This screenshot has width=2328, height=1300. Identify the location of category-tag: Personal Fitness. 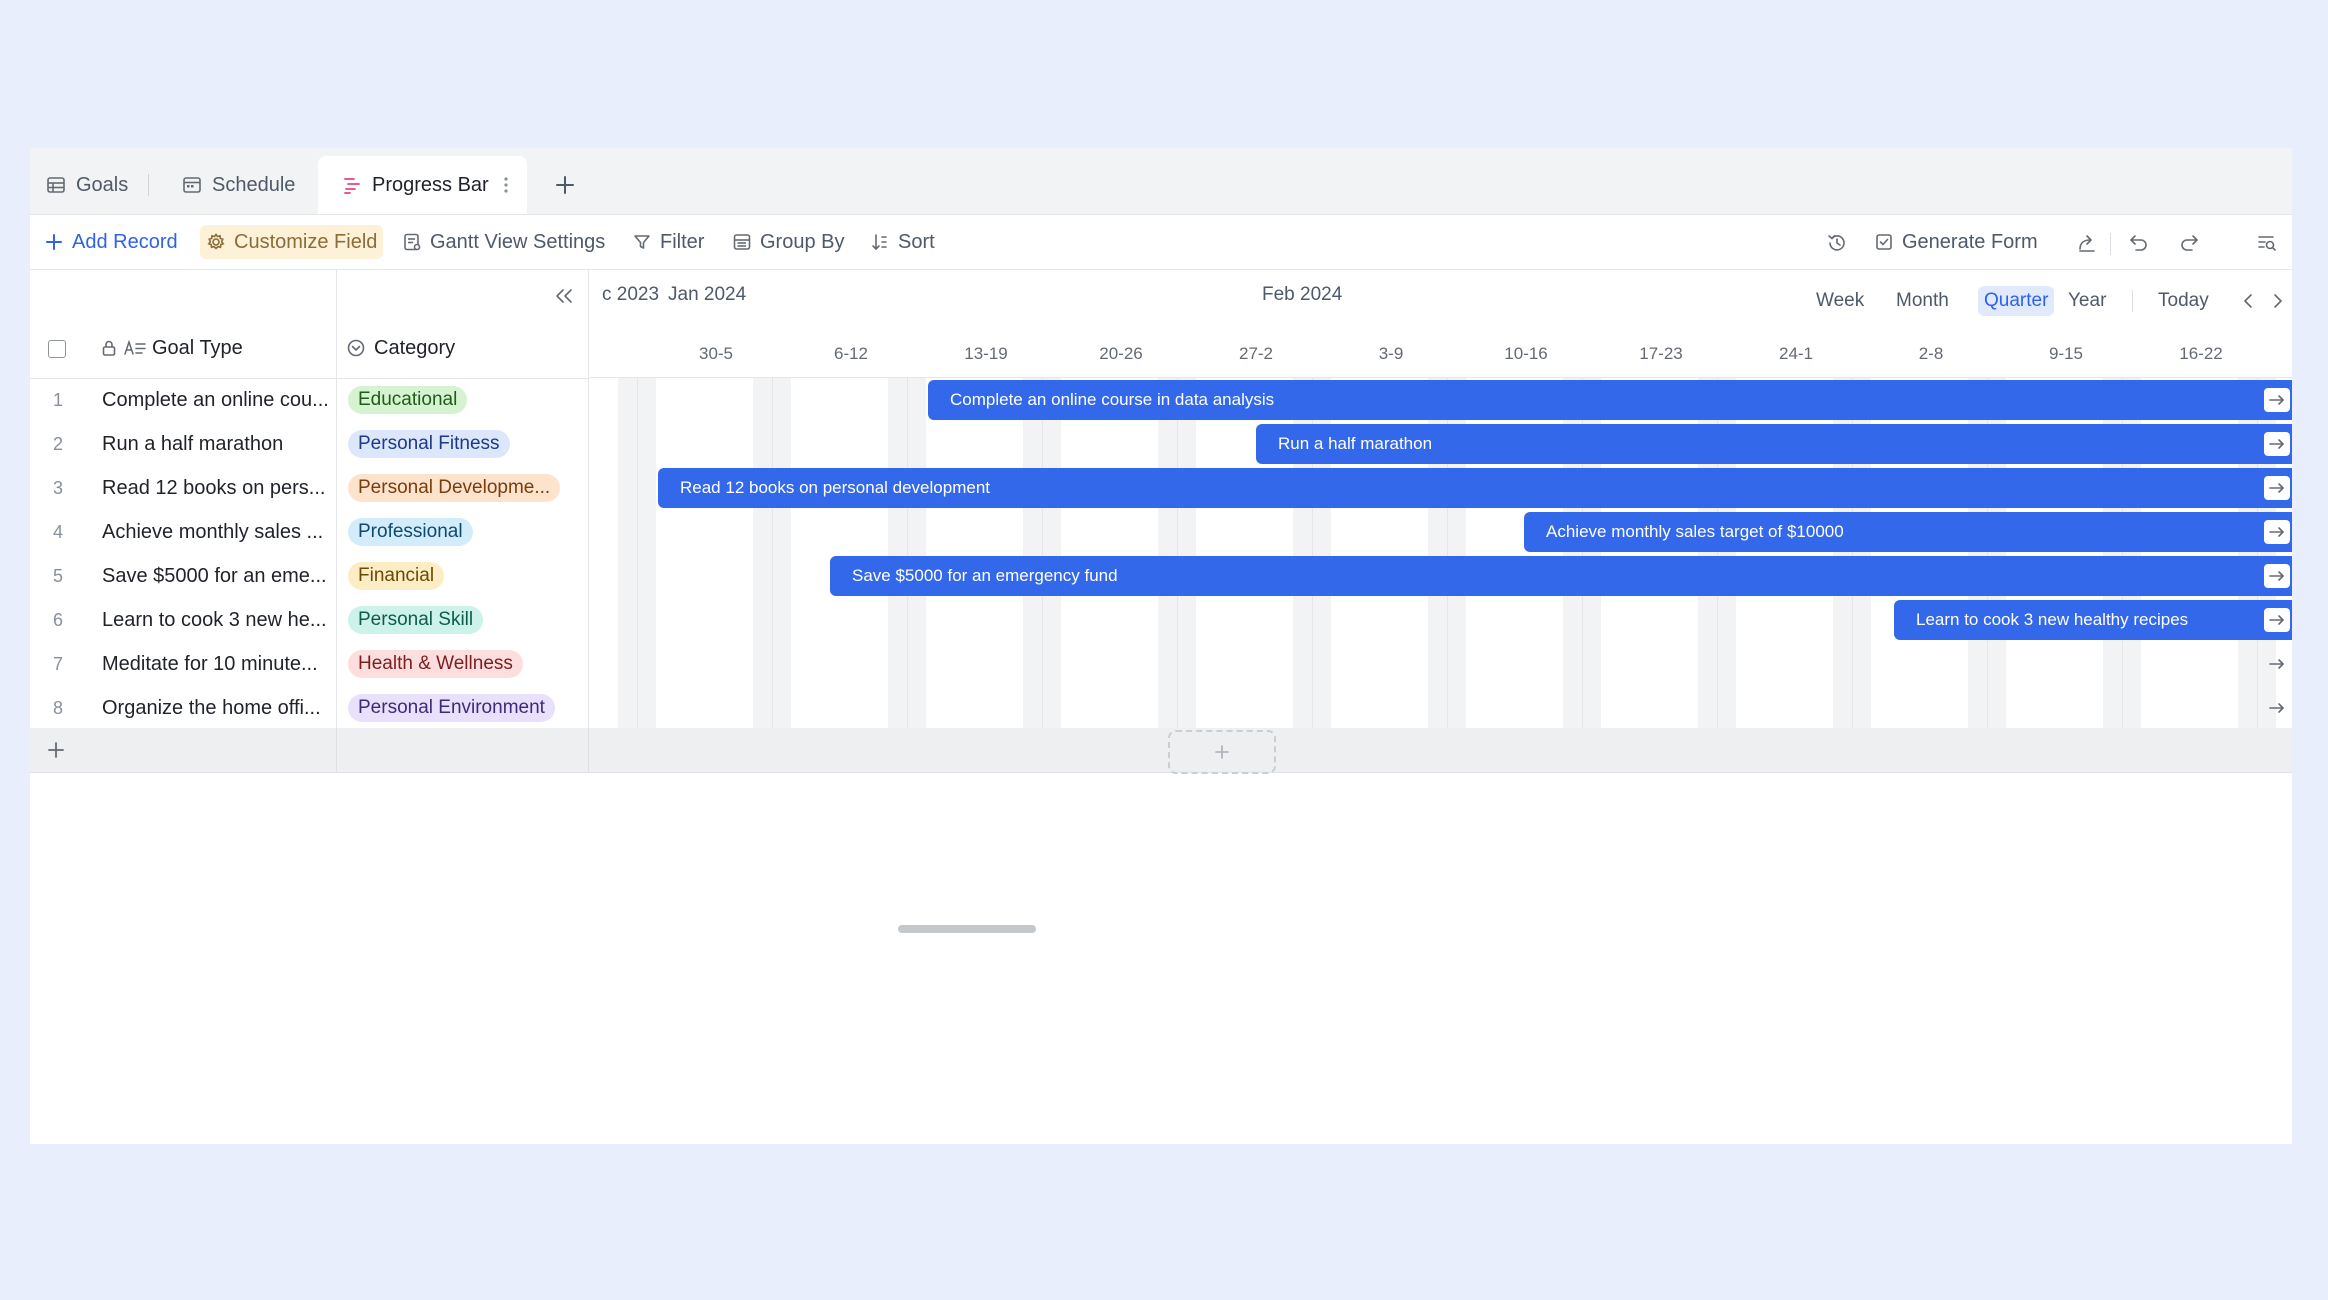
(429, 444).